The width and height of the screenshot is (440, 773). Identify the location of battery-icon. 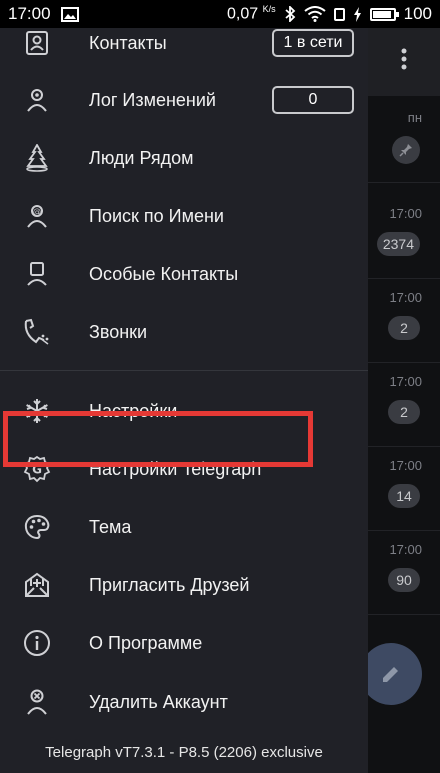
(384, 14).